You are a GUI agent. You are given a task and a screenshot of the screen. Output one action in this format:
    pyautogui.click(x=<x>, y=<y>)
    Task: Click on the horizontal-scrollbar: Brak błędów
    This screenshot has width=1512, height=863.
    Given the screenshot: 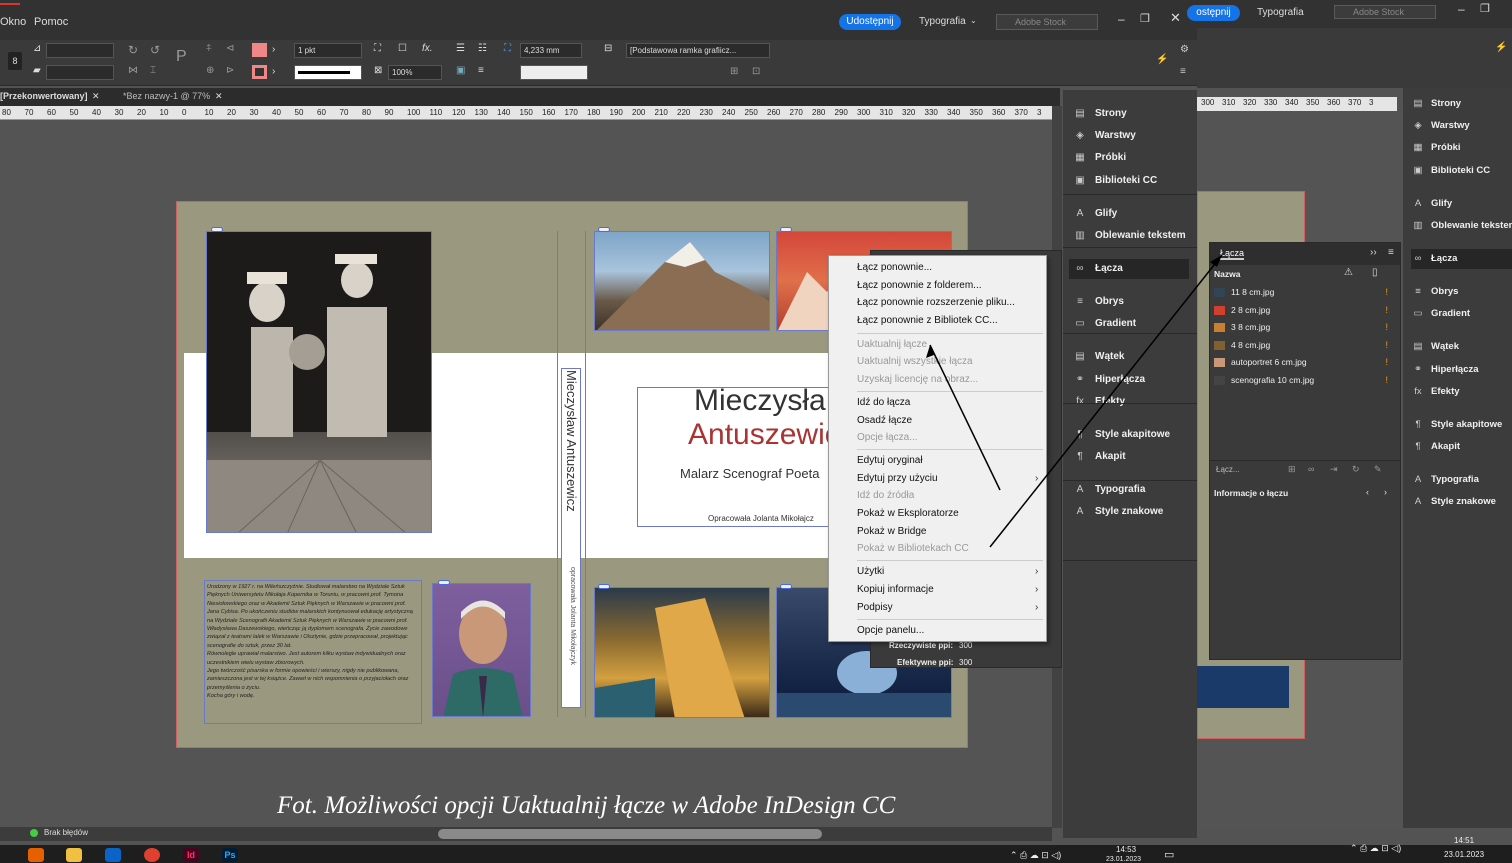 What is the action you would take?
    pyautogui.click(x=526, y=834)
    